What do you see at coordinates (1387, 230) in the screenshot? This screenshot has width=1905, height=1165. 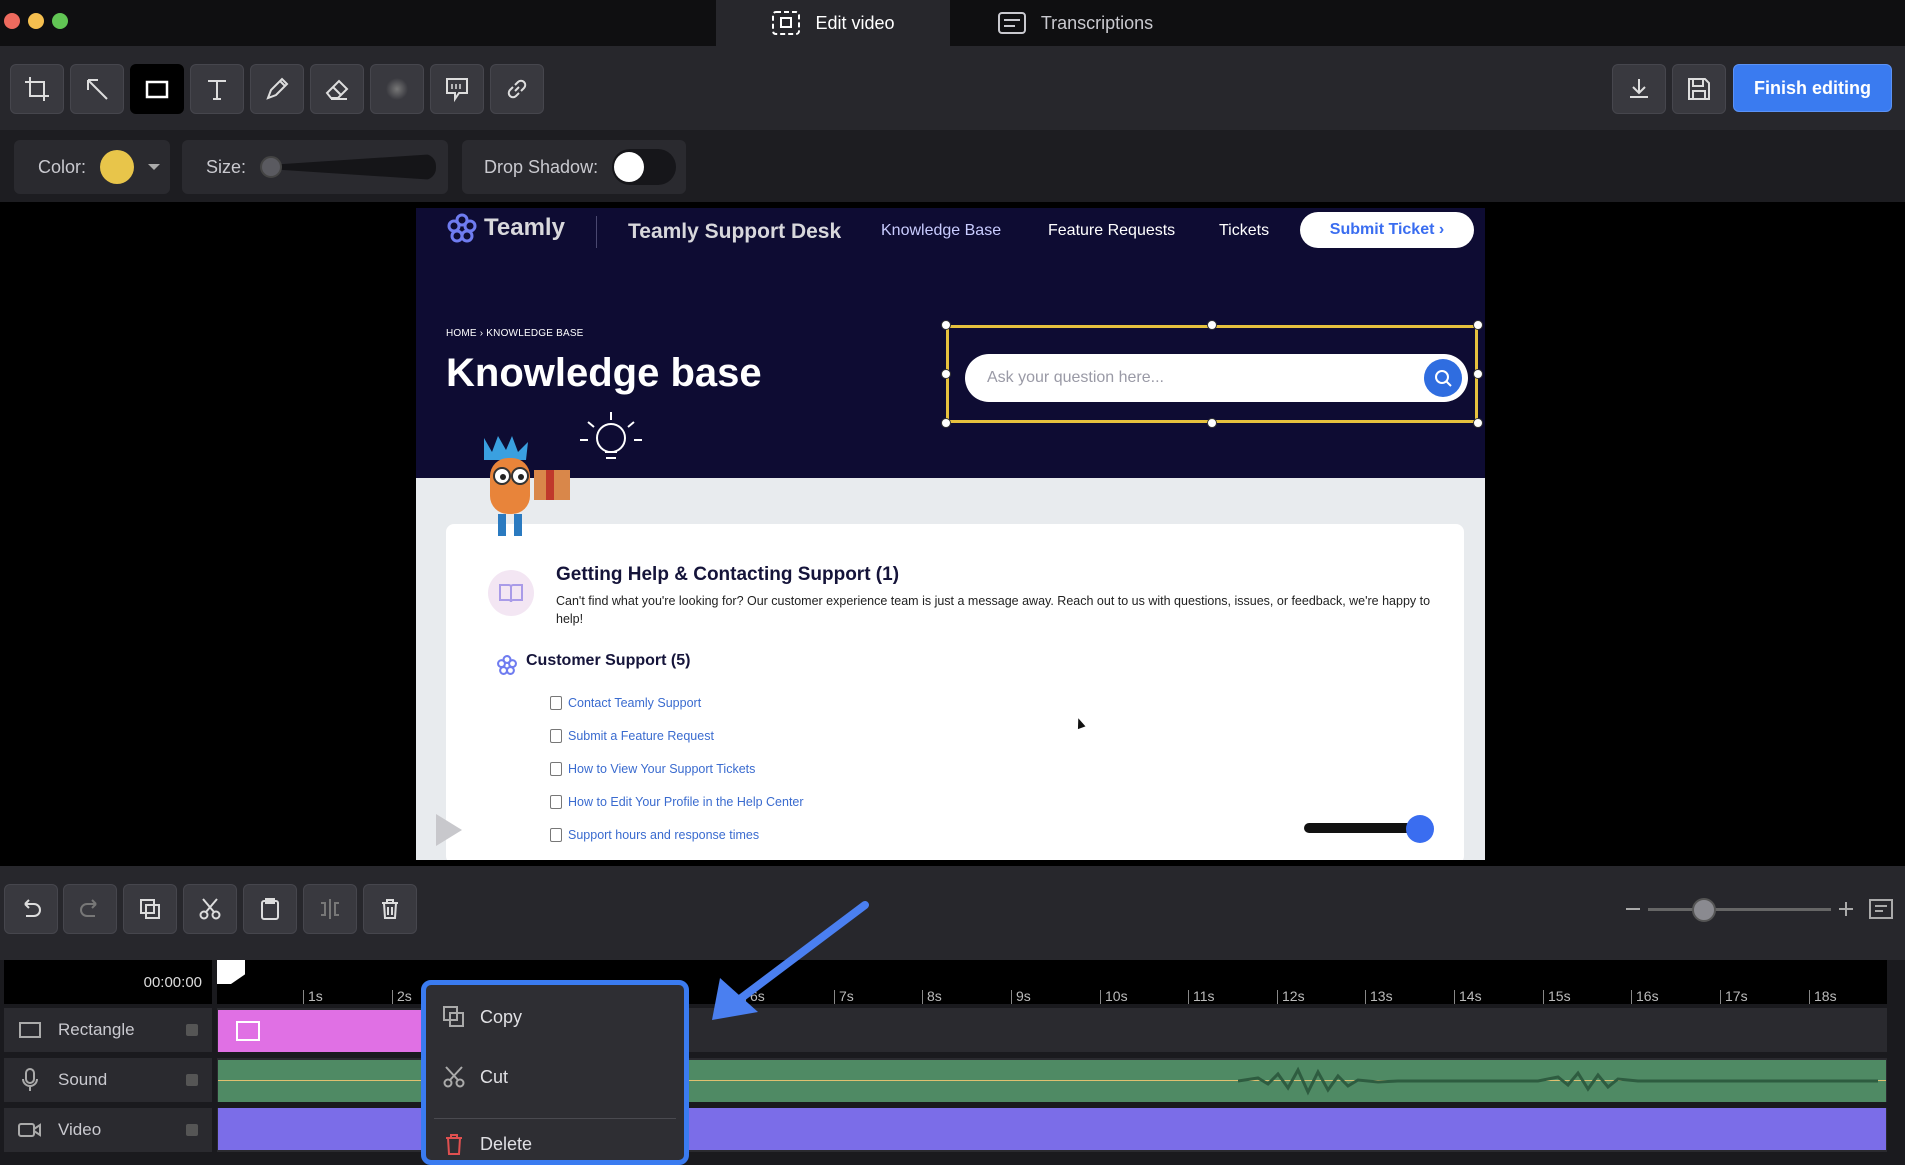 I see `submit-ticket-button: Submit Ticket ›` at bounding box center [1387, 230].